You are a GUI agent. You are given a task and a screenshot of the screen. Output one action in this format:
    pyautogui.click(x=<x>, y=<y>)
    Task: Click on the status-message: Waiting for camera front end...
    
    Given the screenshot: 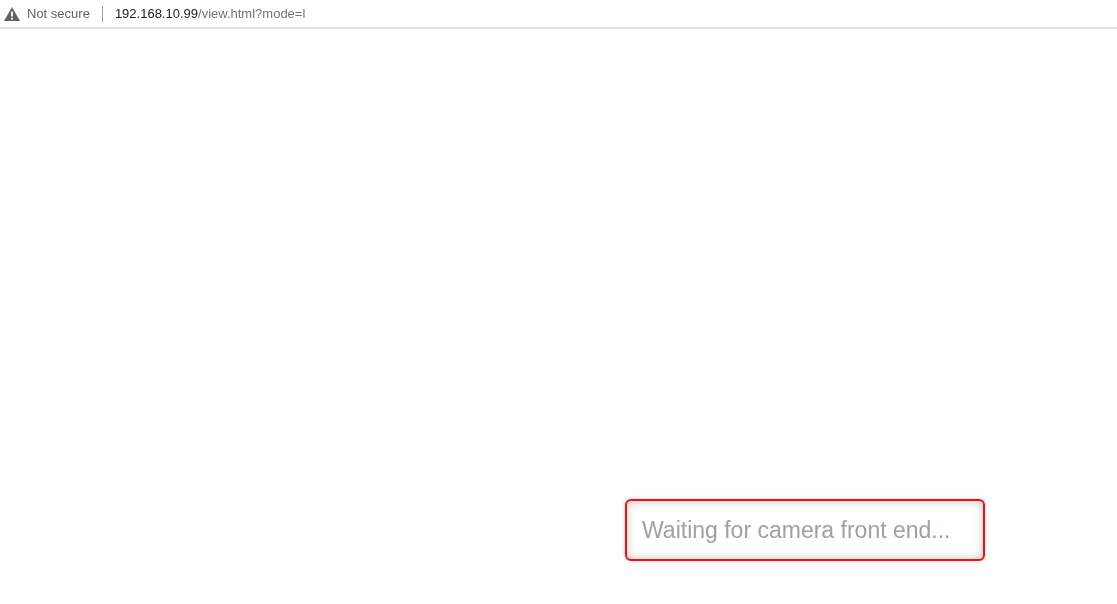 What is the action you would take?
    pyautogui.click(x=796, y=530)
    